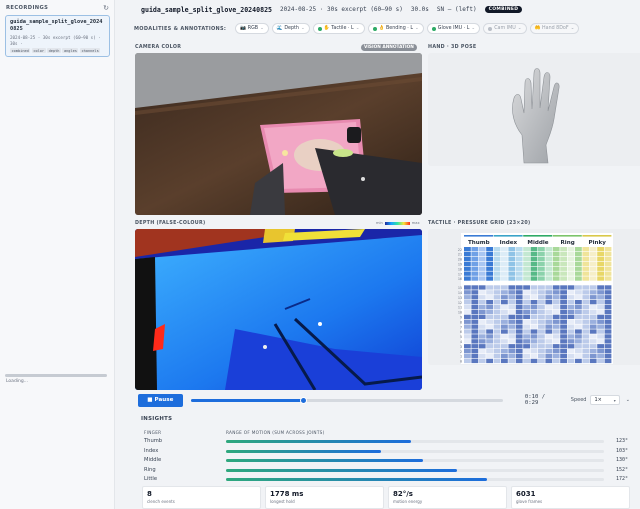  What do you see at coordinates (252, 28) in the screenshot?
I see `chip-rgb: 📷 RGB ⌄` at bounding box center [252, 28].